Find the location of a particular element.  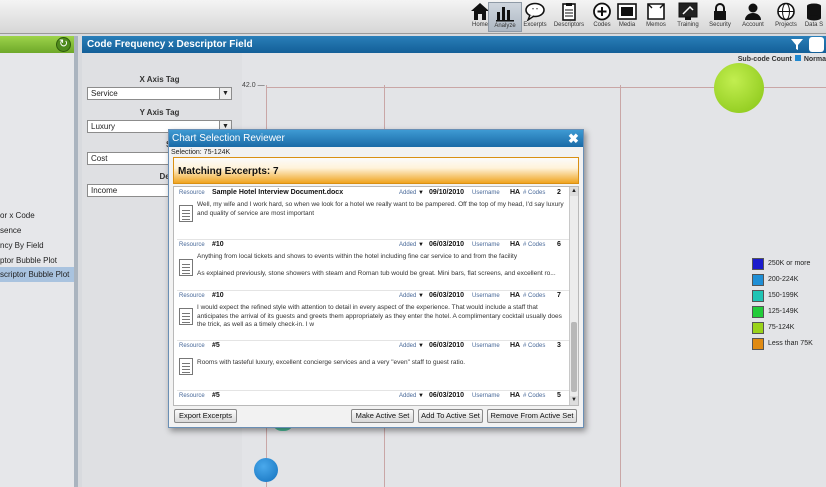

database-icon is located at coordinates (814, 12).